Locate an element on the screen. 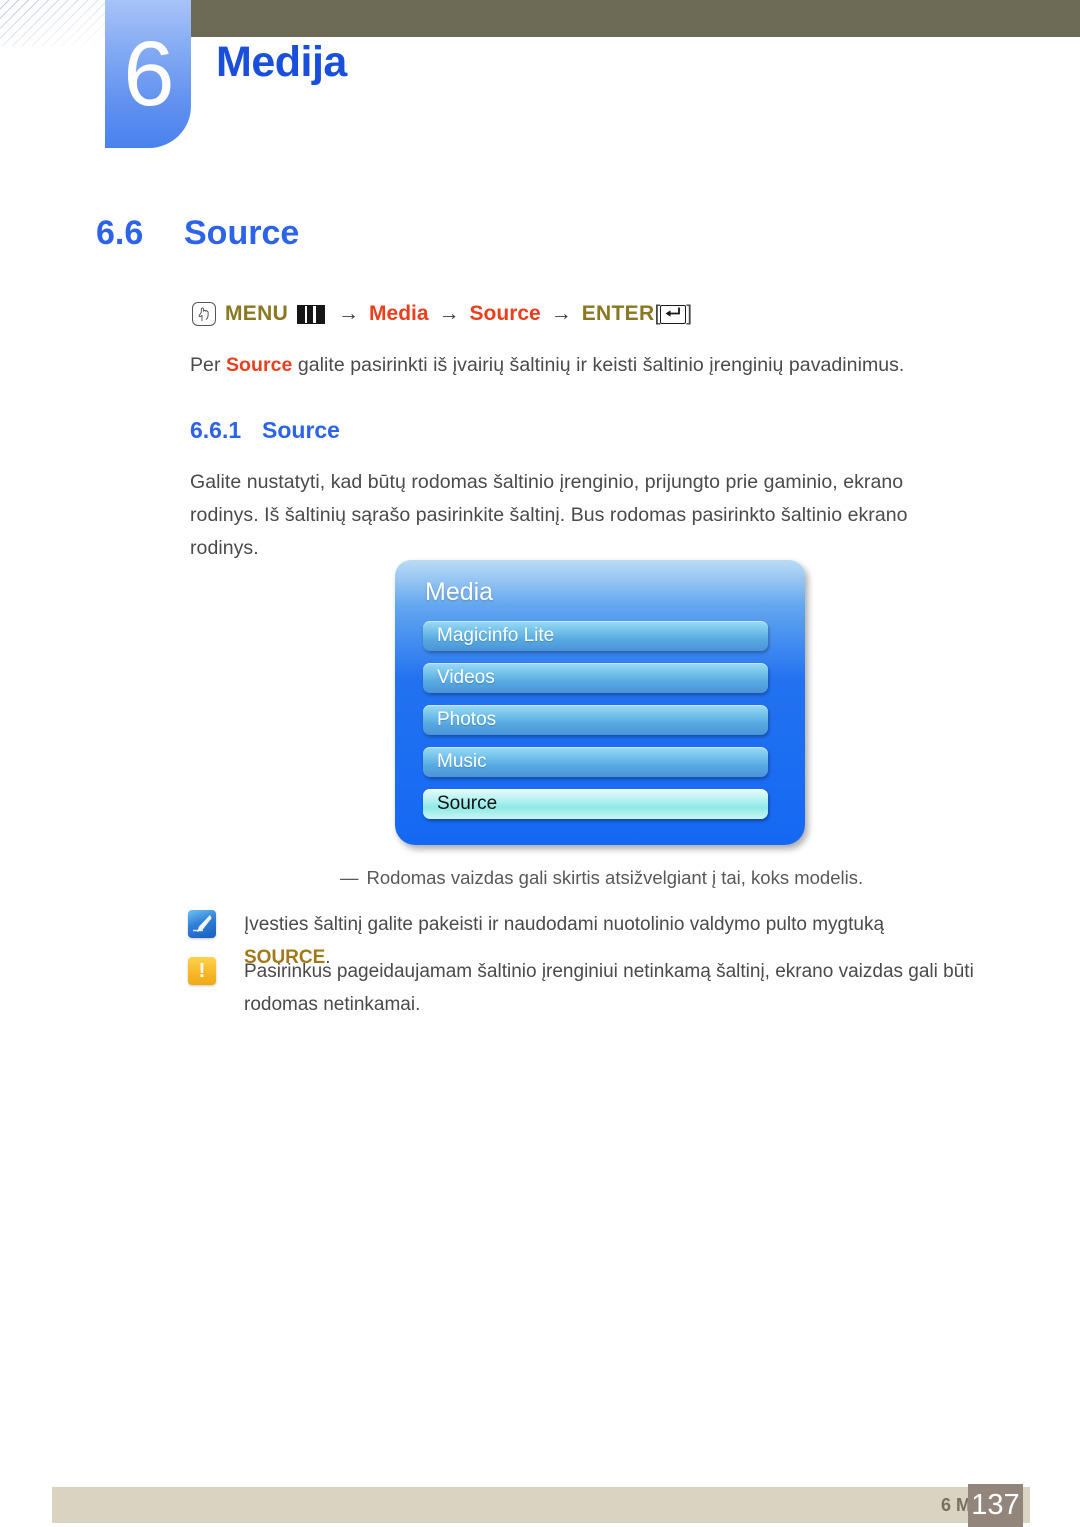  subsection-heading: 6.6.1 Source is located at coordinates (265, 430).